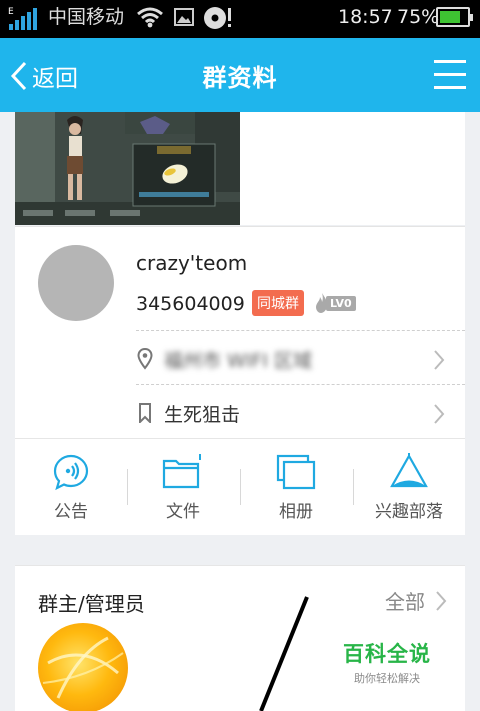 The height and width of the screenshot is (711, 480). Describe the element at coordinates (387, 654) in the screenshot. I see `watermark-title: 百科全说` at that location.